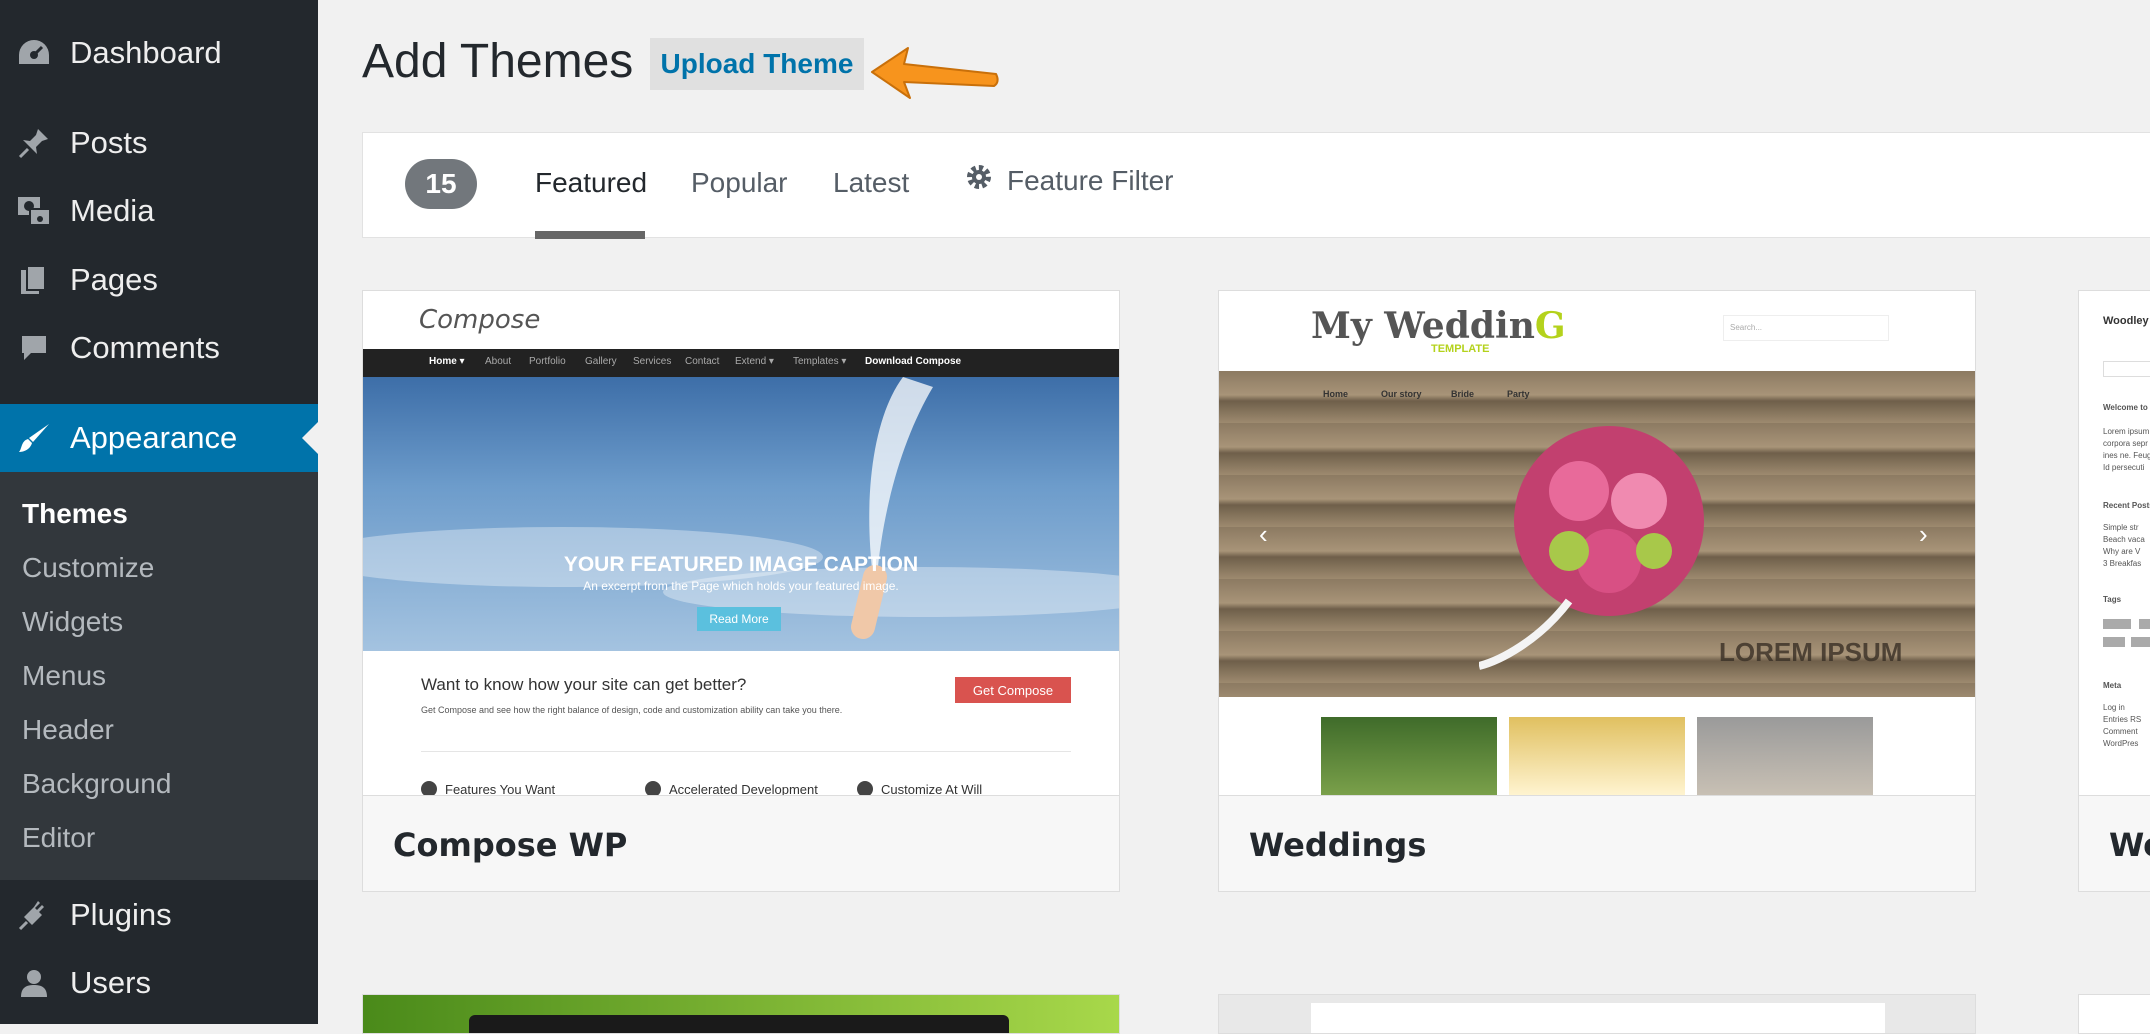  What do you see at coordinates (702, 361) in the screenshot?
I see `preview-nav-item: Contact` at bounding box center [702, 361].